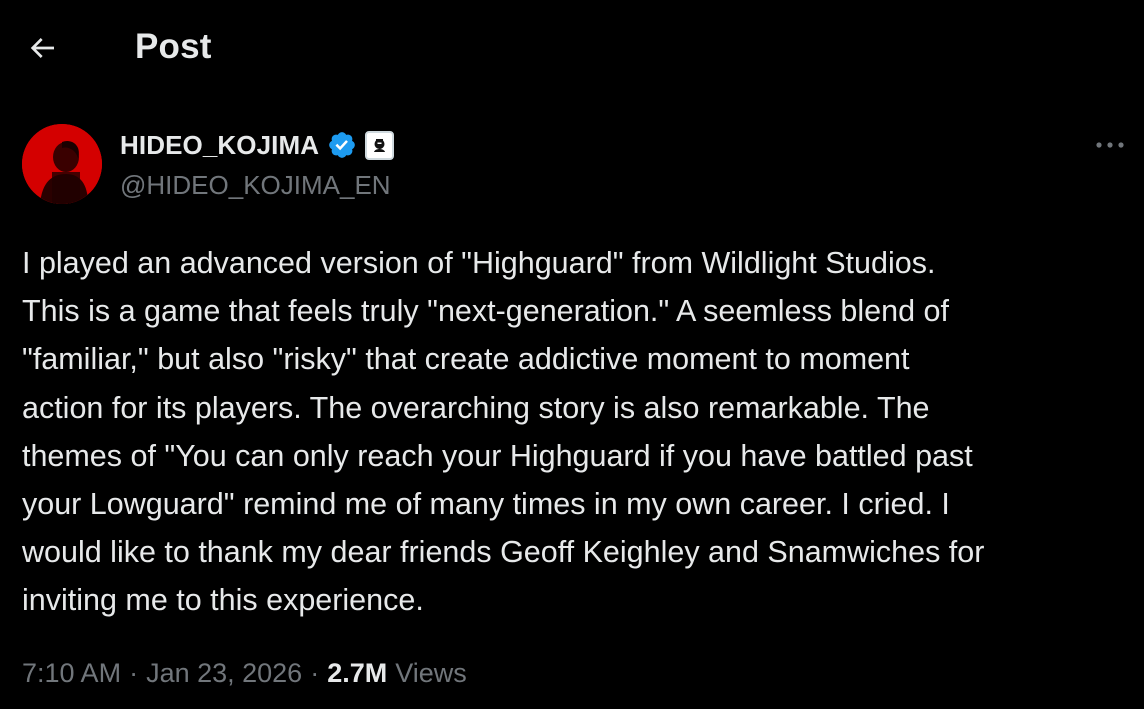 This screenshot has width=1144, height=709. I want to click on avatar, so click(62, 164).